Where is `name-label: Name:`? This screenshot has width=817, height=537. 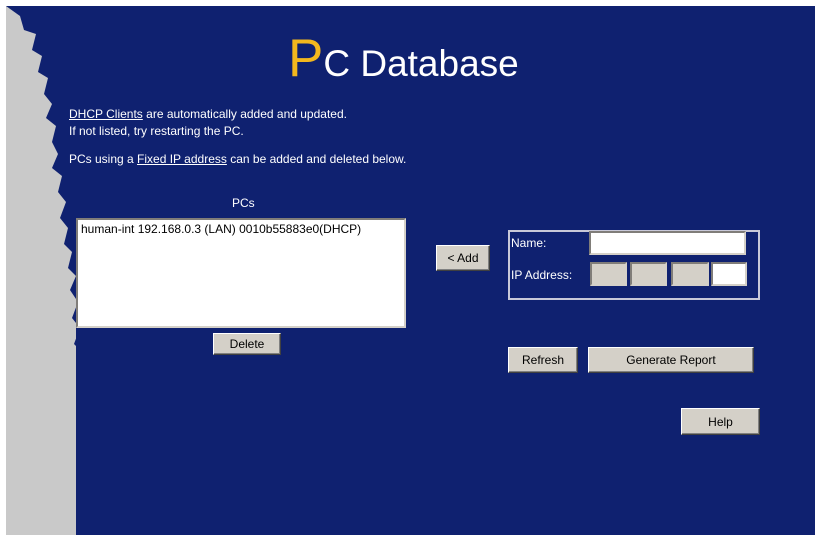
name-label: Name: is located at coordinates (529, 243).